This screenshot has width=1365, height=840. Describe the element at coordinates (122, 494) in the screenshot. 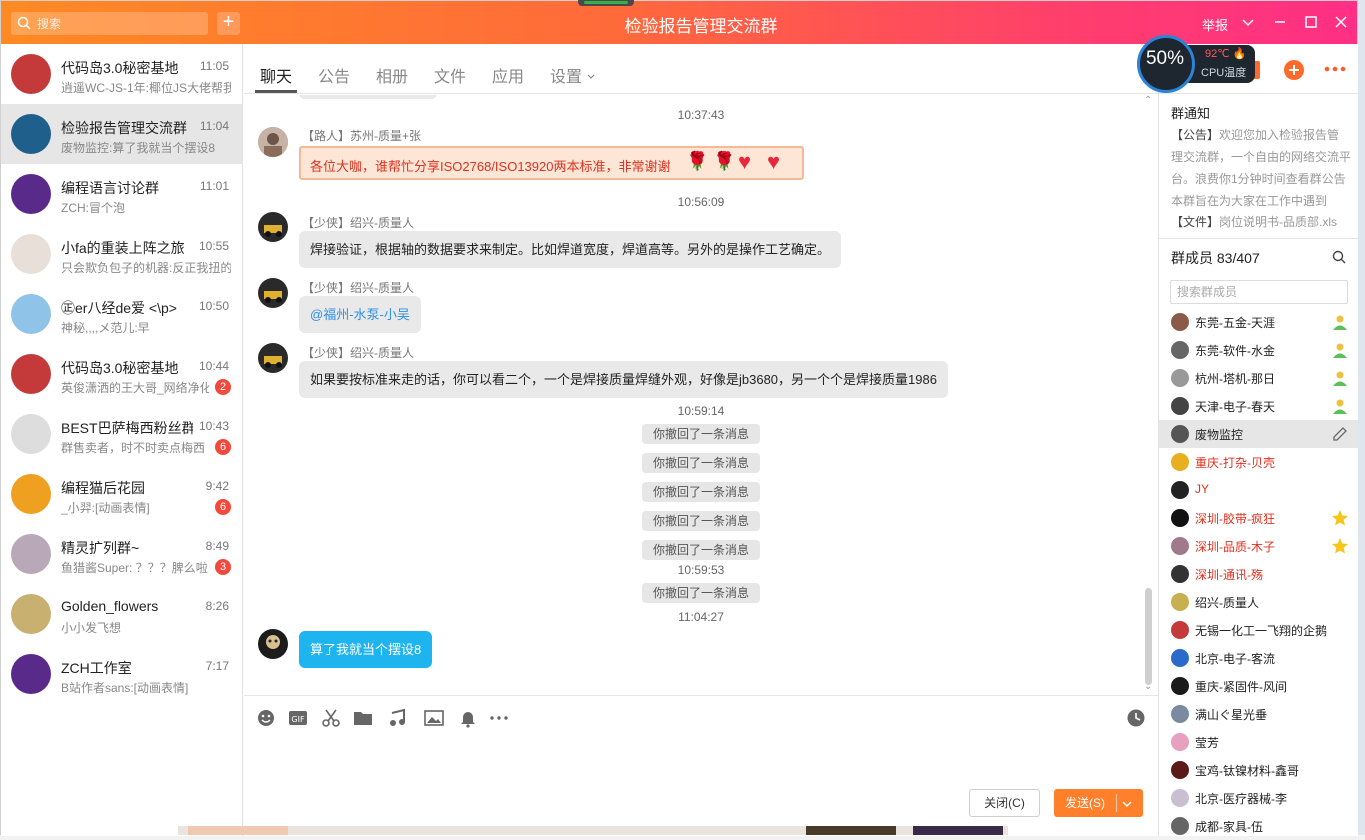

I see `conversation-item: 编程猫后花园 9:42 _小羿:[动画表情] 6` at that location.